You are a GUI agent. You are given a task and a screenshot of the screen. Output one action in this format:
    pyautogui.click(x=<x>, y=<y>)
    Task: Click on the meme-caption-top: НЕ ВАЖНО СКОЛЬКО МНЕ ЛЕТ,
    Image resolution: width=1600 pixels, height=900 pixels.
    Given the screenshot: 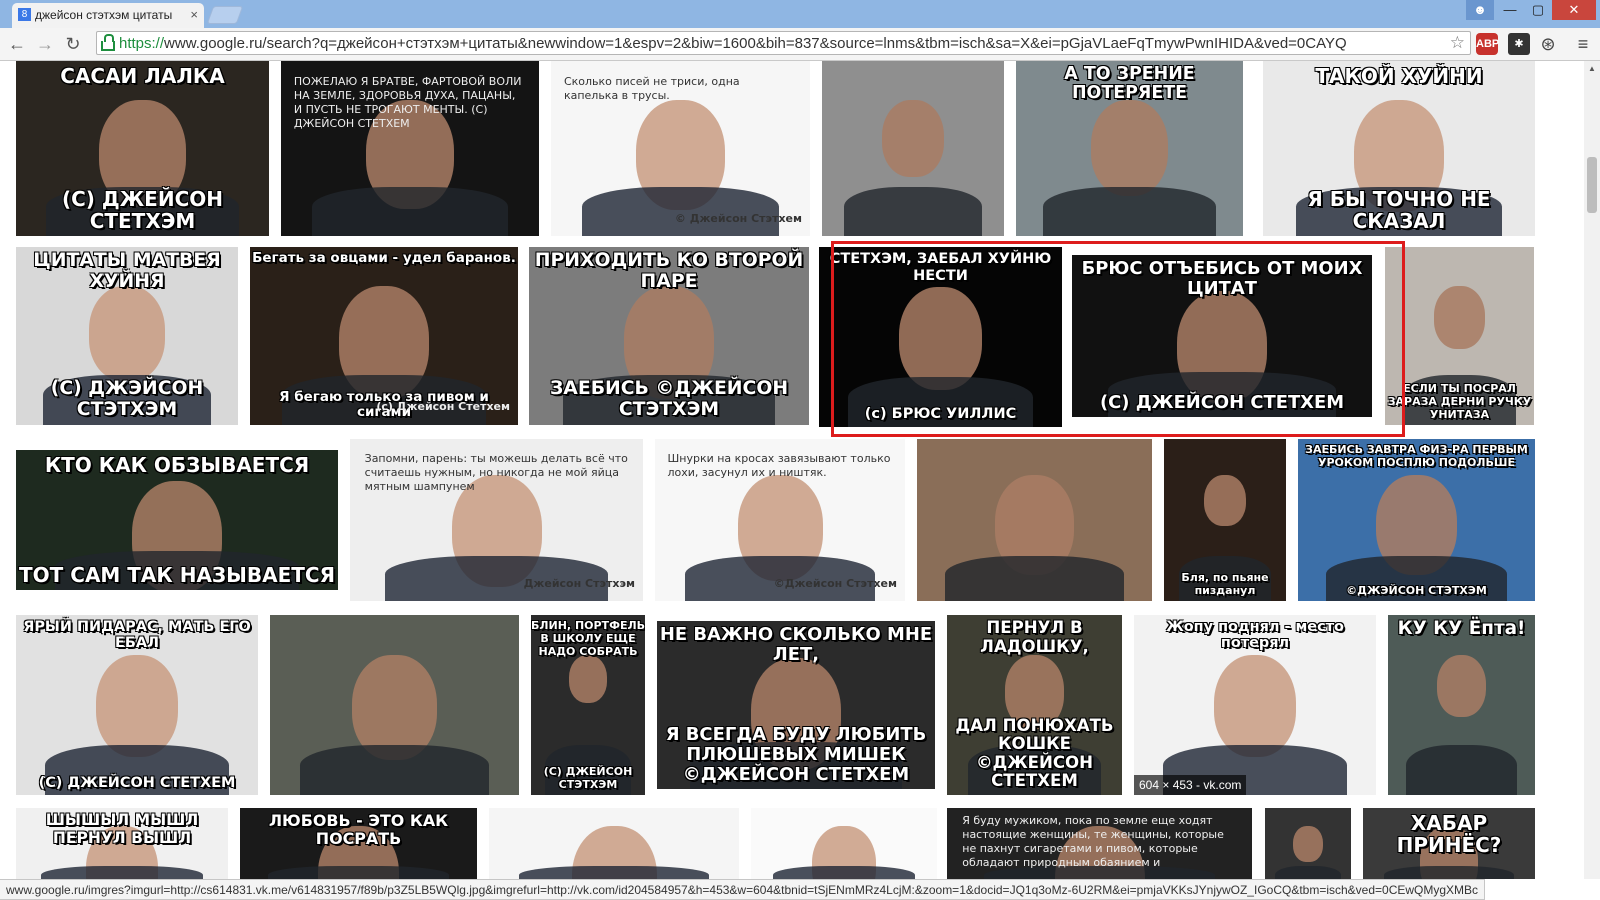 What is the action you would take?
    pyautogui.click(x=796, y=644)
    